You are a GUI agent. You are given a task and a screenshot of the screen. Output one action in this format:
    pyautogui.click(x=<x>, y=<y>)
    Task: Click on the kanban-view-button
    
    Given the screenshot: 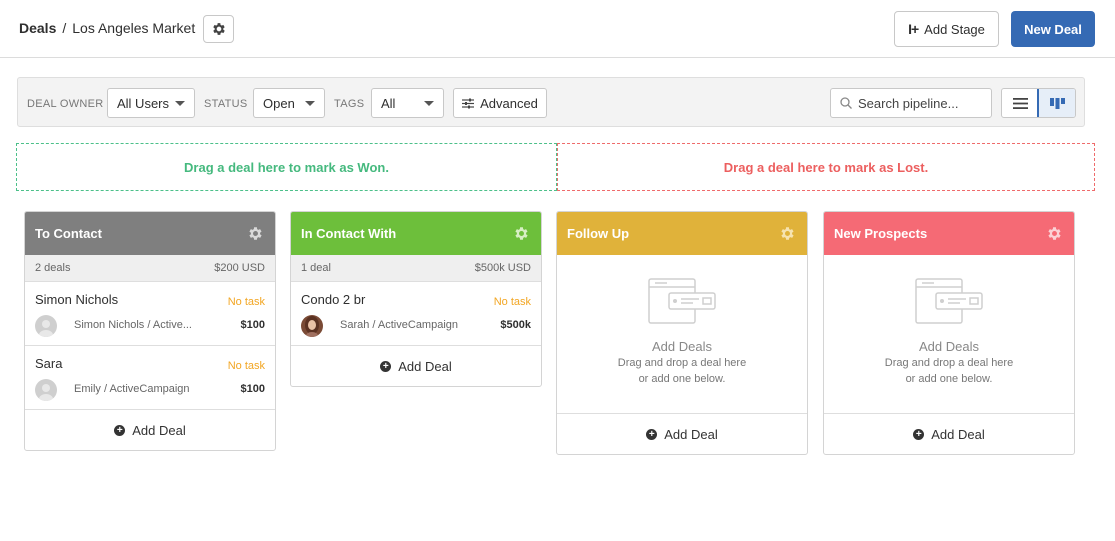 What is the action you would take?
    pyautogui.click(x=1056, y=103)
    